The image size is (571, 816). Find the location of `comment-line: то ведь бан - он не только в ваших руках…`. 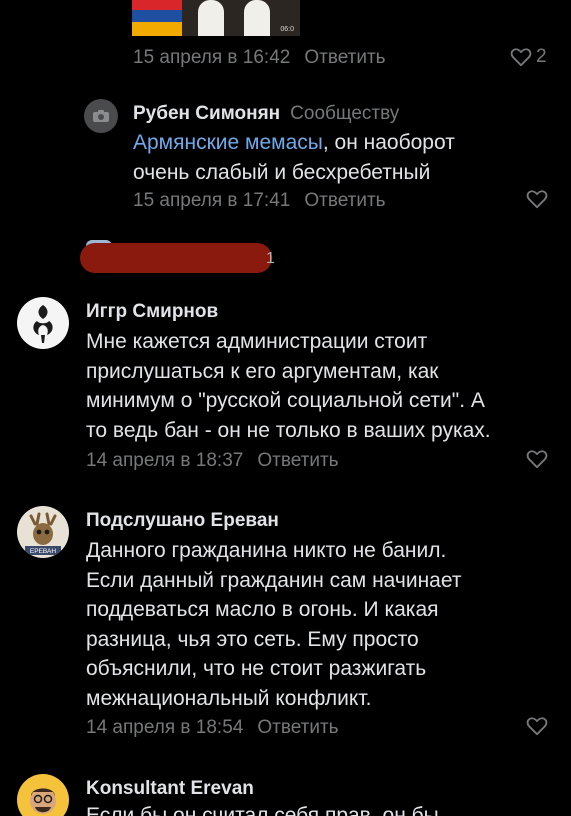

comment-line: то ведь бан - он не только в ваших руках… is located at coordinates (288, 430).